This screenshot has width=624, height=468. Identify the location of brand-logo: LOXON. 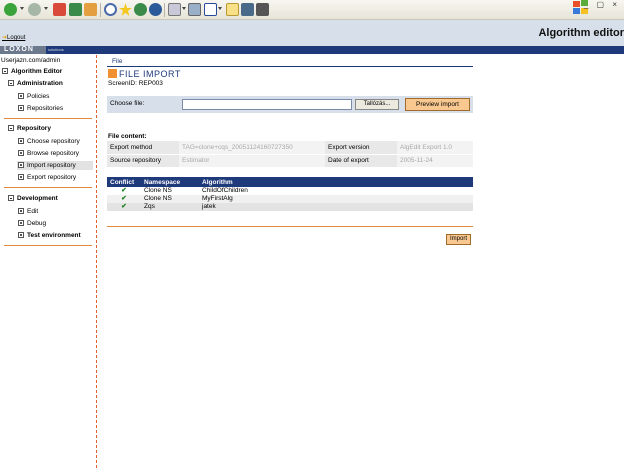
(23, 50).